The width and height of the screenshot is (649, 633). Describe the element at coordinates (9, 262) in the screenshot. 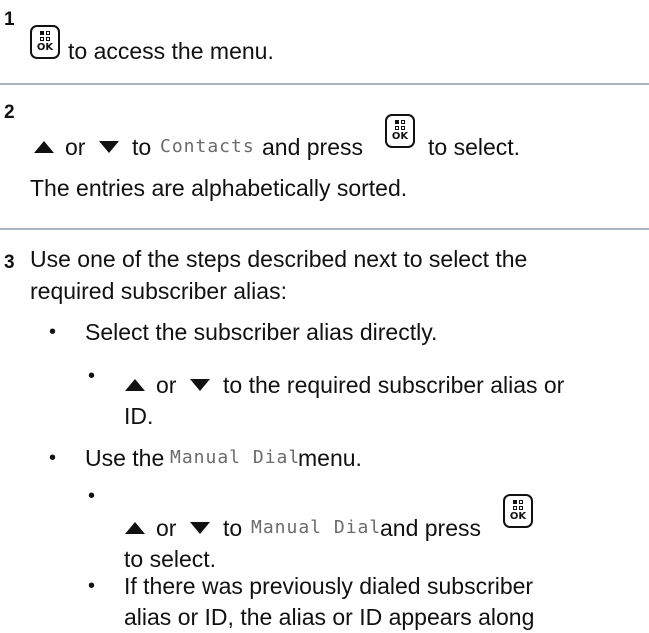

I see `step-3-number: 3` at that location.